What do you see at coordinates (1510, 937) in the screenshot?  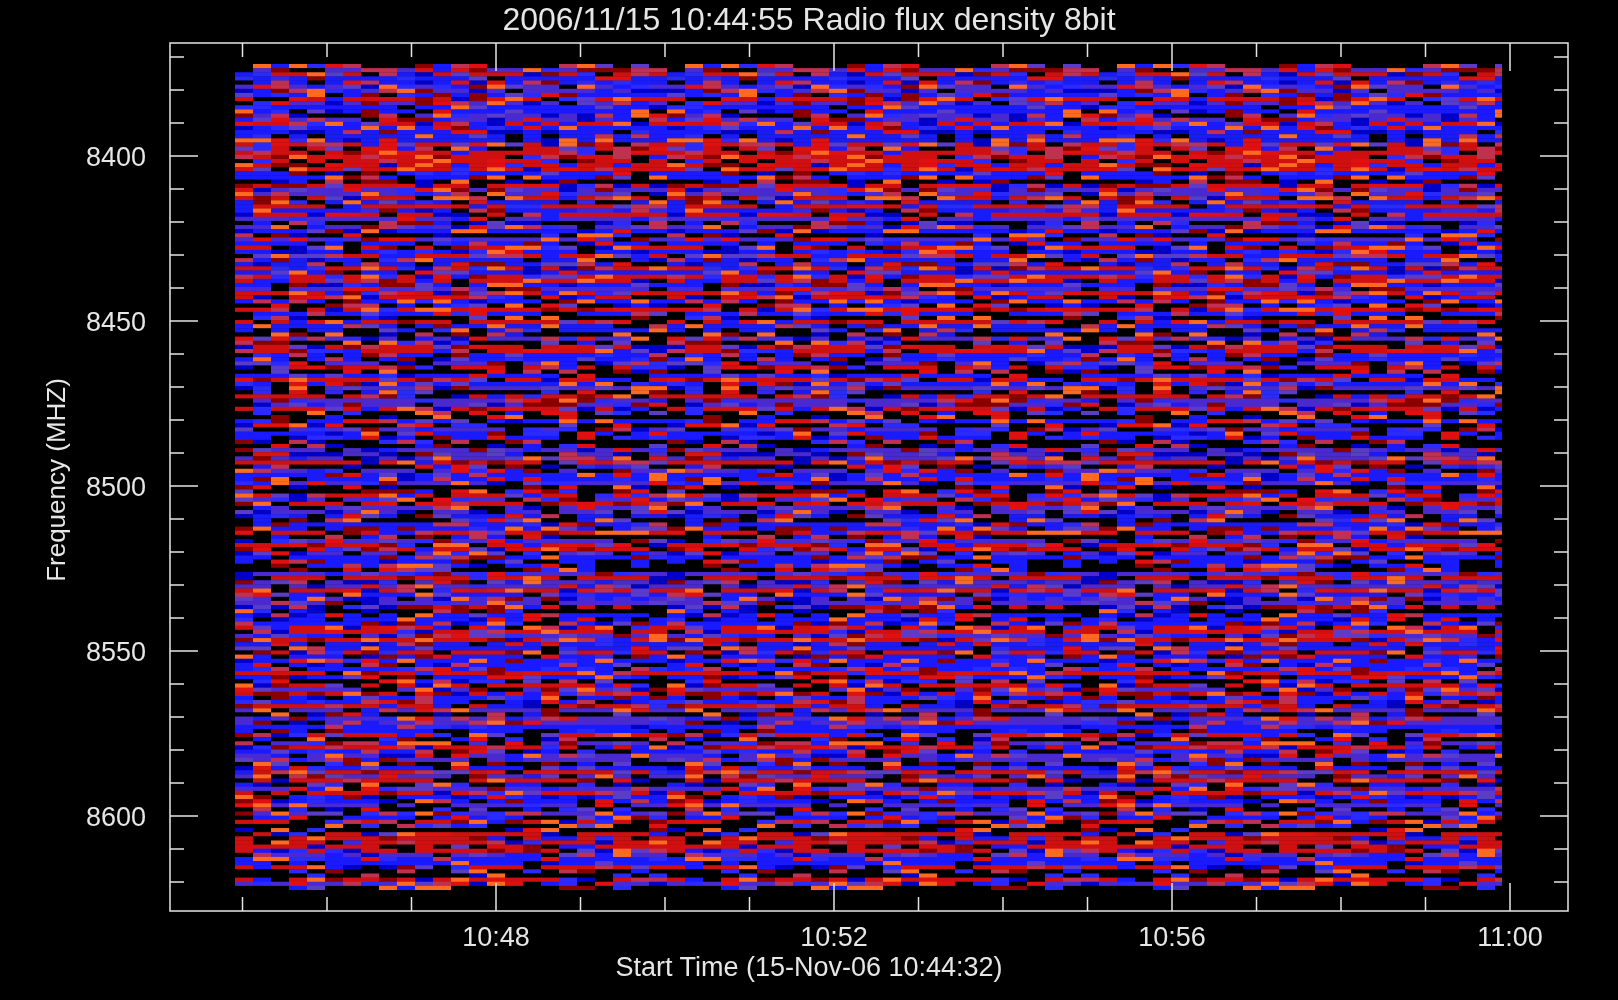 I see `tick-label: 11:00` at bounding box center [1510, 937].